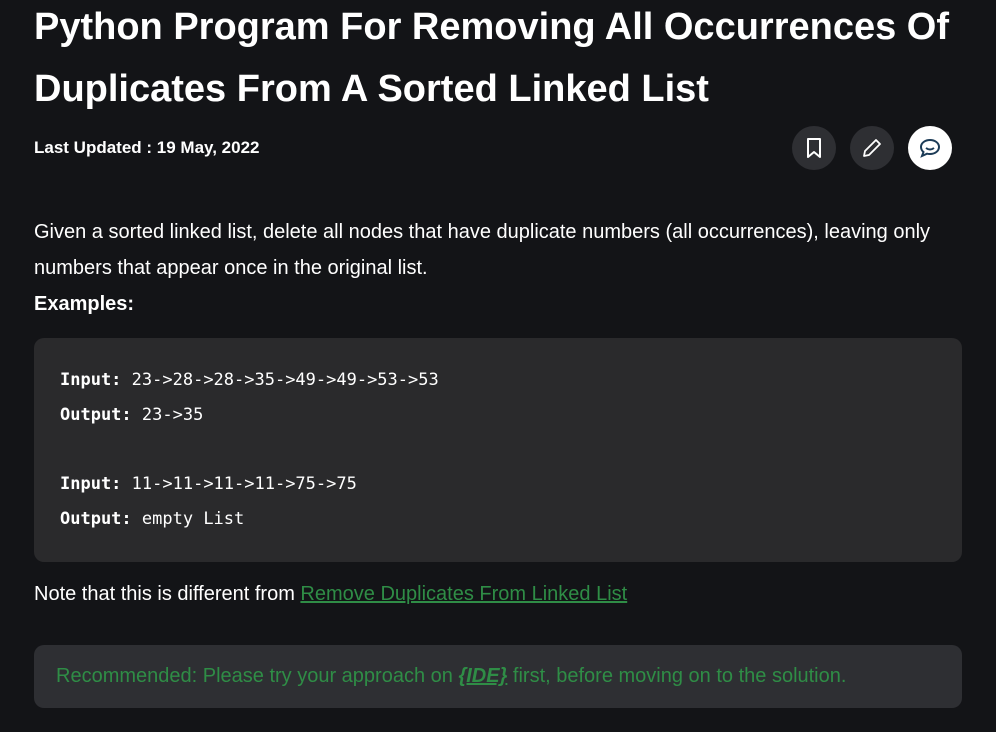 Image resolution: width=996 pixels, height=732 pixels. What do you see at coordinates (257, 676) in the screenshot?
I see `recommended-text: Recommended: Please try your approach on` at bounding box center [257, 676].